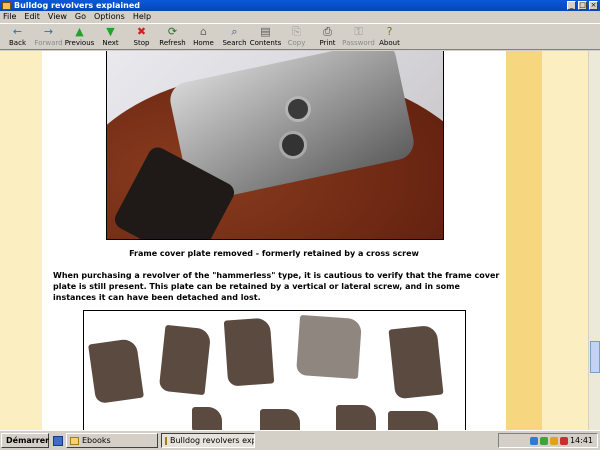 The image size is (600, 450). What do you see at coordinates (203, 43) in the screenshot?
I see `home-label: Home` at bounding box center [203, 43].